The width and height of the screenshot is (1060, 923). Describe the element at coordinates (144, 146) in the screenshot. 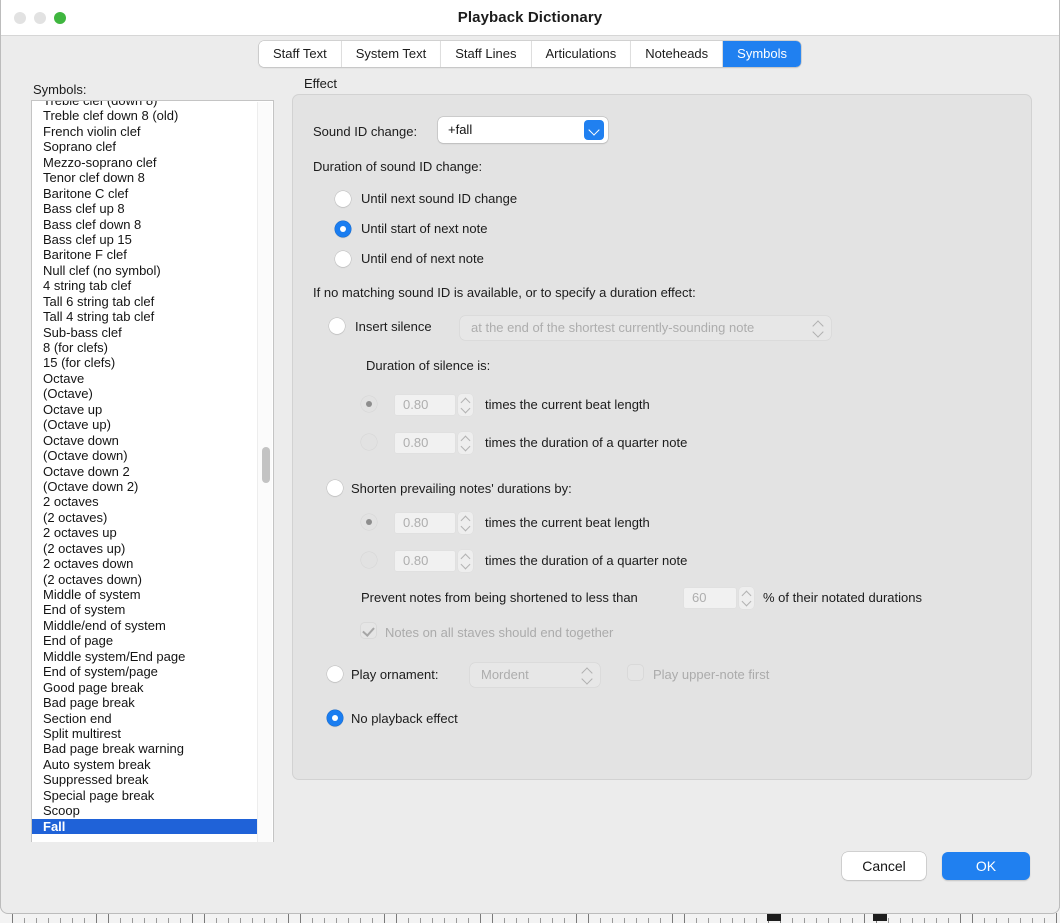

I see `symbol-list-item: Soprano clef` at that location.